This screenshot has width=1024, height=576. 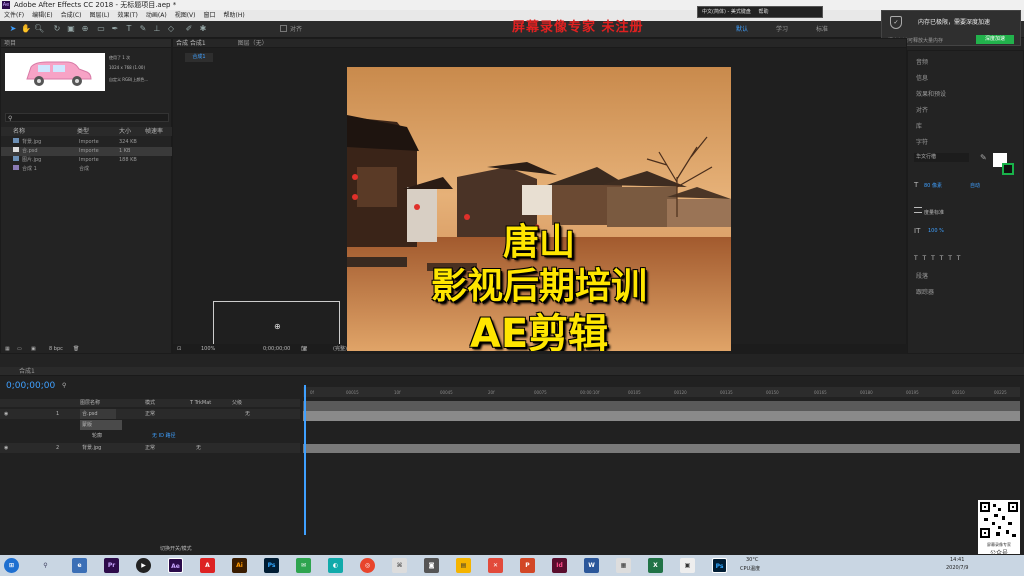 What do you see at coordinates (100, 15) in the screenshot?
I see `menu-layer: 图层(L)` at bounding box center [100, 15].